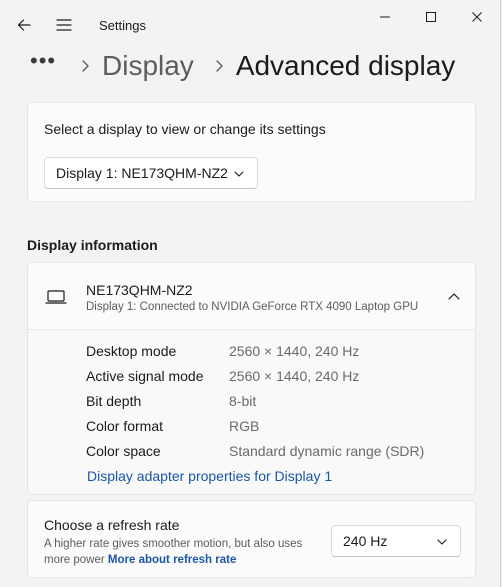 Image resolution: width=502 pixels, height=587 pixels. Describe the element at coordinates (142, 173) in the screenshot. I see `display-select-value: Display 1: NE173QHM-NZ2` at that location.